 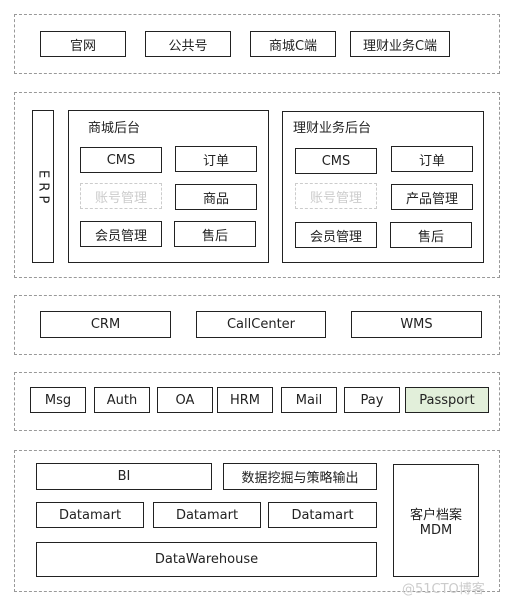 I want to click on msg-box: Msg, so click(x=58, y=400).